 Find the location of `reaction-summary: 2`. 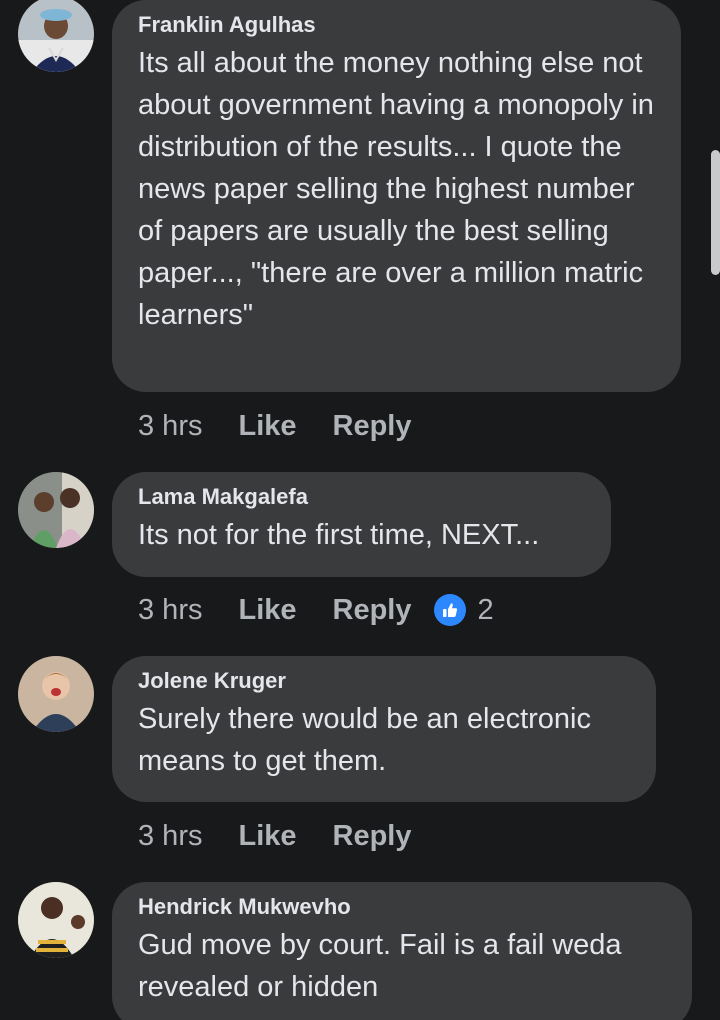

reaction-summary: 2 is located at coordinates (463, 610).